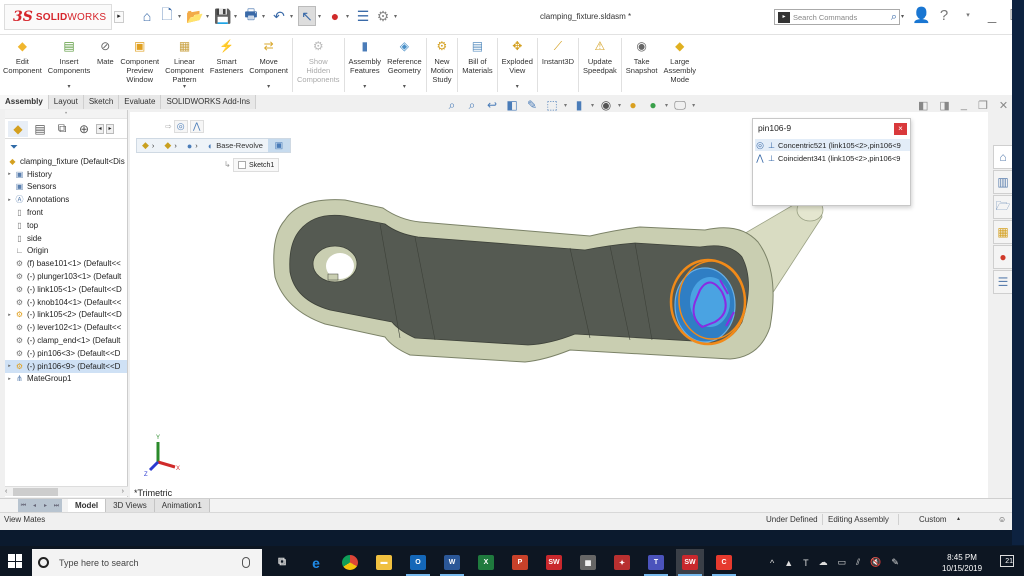 The height and width of the screenshot is (576, 1024). Describe the element at coordinates (66, 147) in the screenshot. I see `tree-filter-icon: ⏷` at that location.